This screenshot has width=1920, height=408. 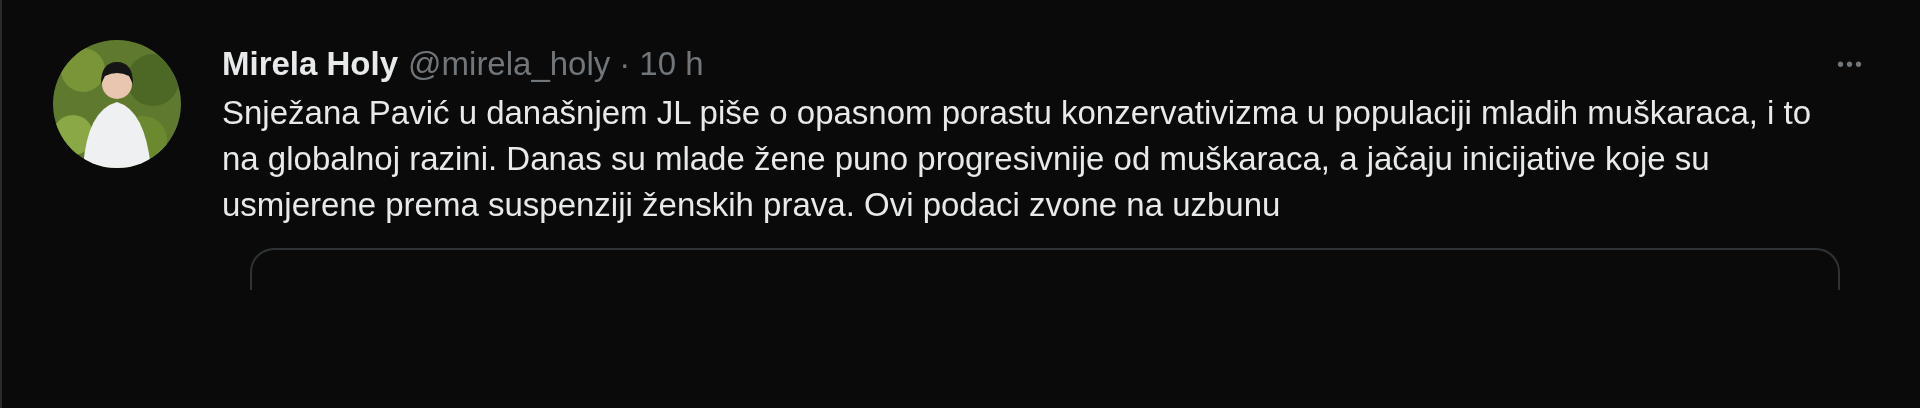 What do you see at coordinates (310, 64) in the screenshot?
I see `author-name: Mirela Holy` at bounding box center [310, 64].